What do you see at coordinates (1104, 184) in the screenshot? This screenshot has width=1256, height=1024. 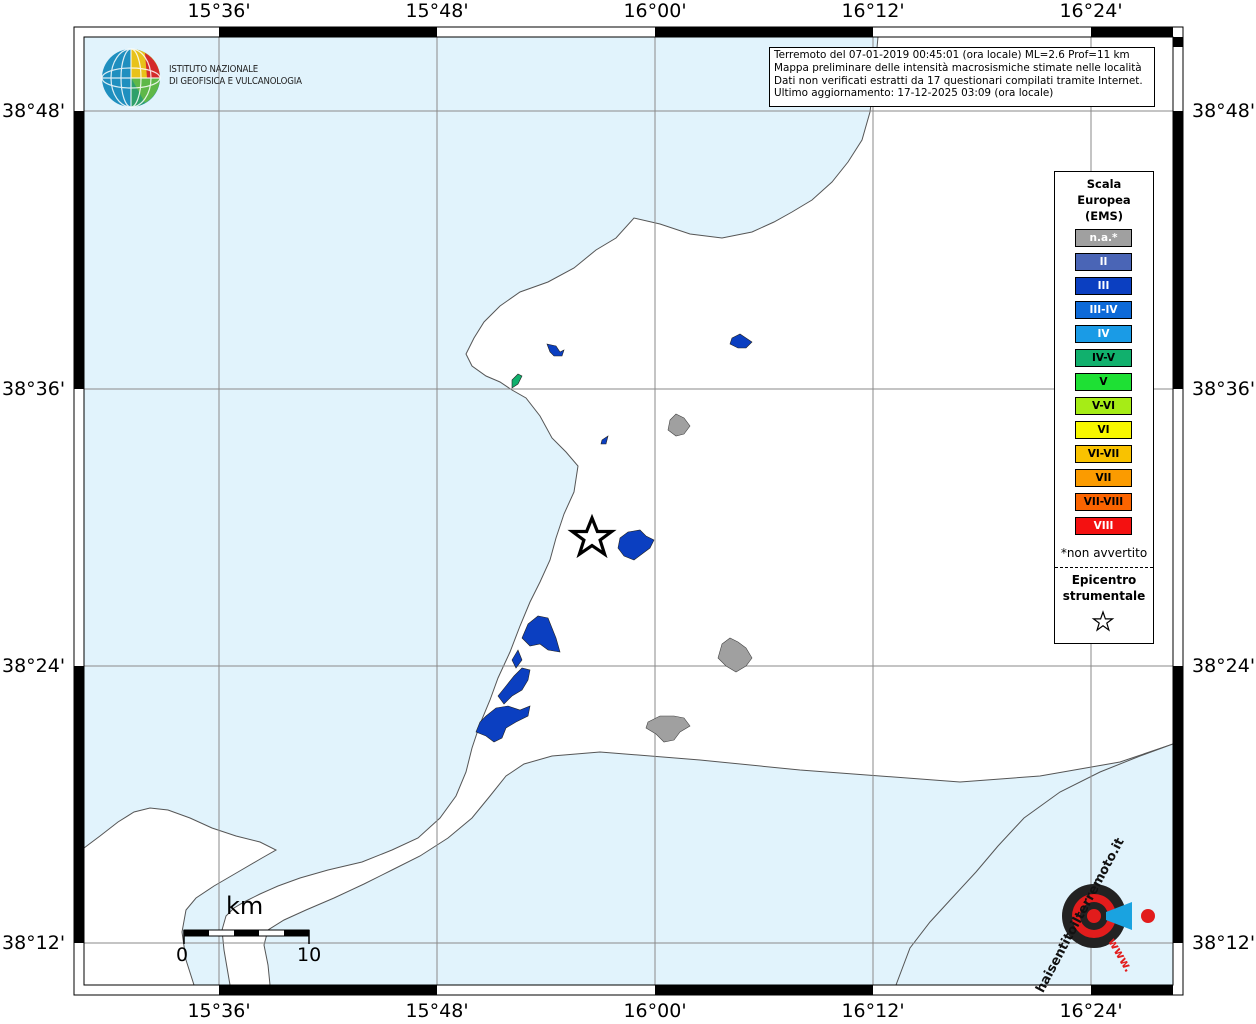 I see `legend-title-1: Scala` at bounding box center [1104, 184].